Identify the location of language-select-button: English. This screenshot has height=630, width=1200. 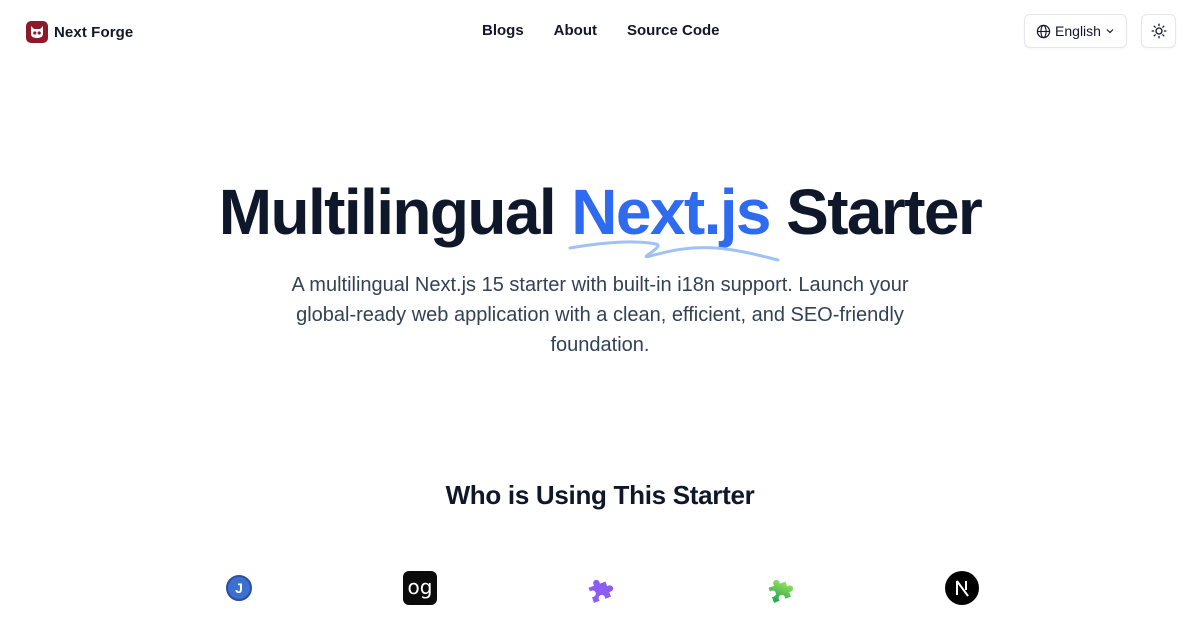
(1075, 31).